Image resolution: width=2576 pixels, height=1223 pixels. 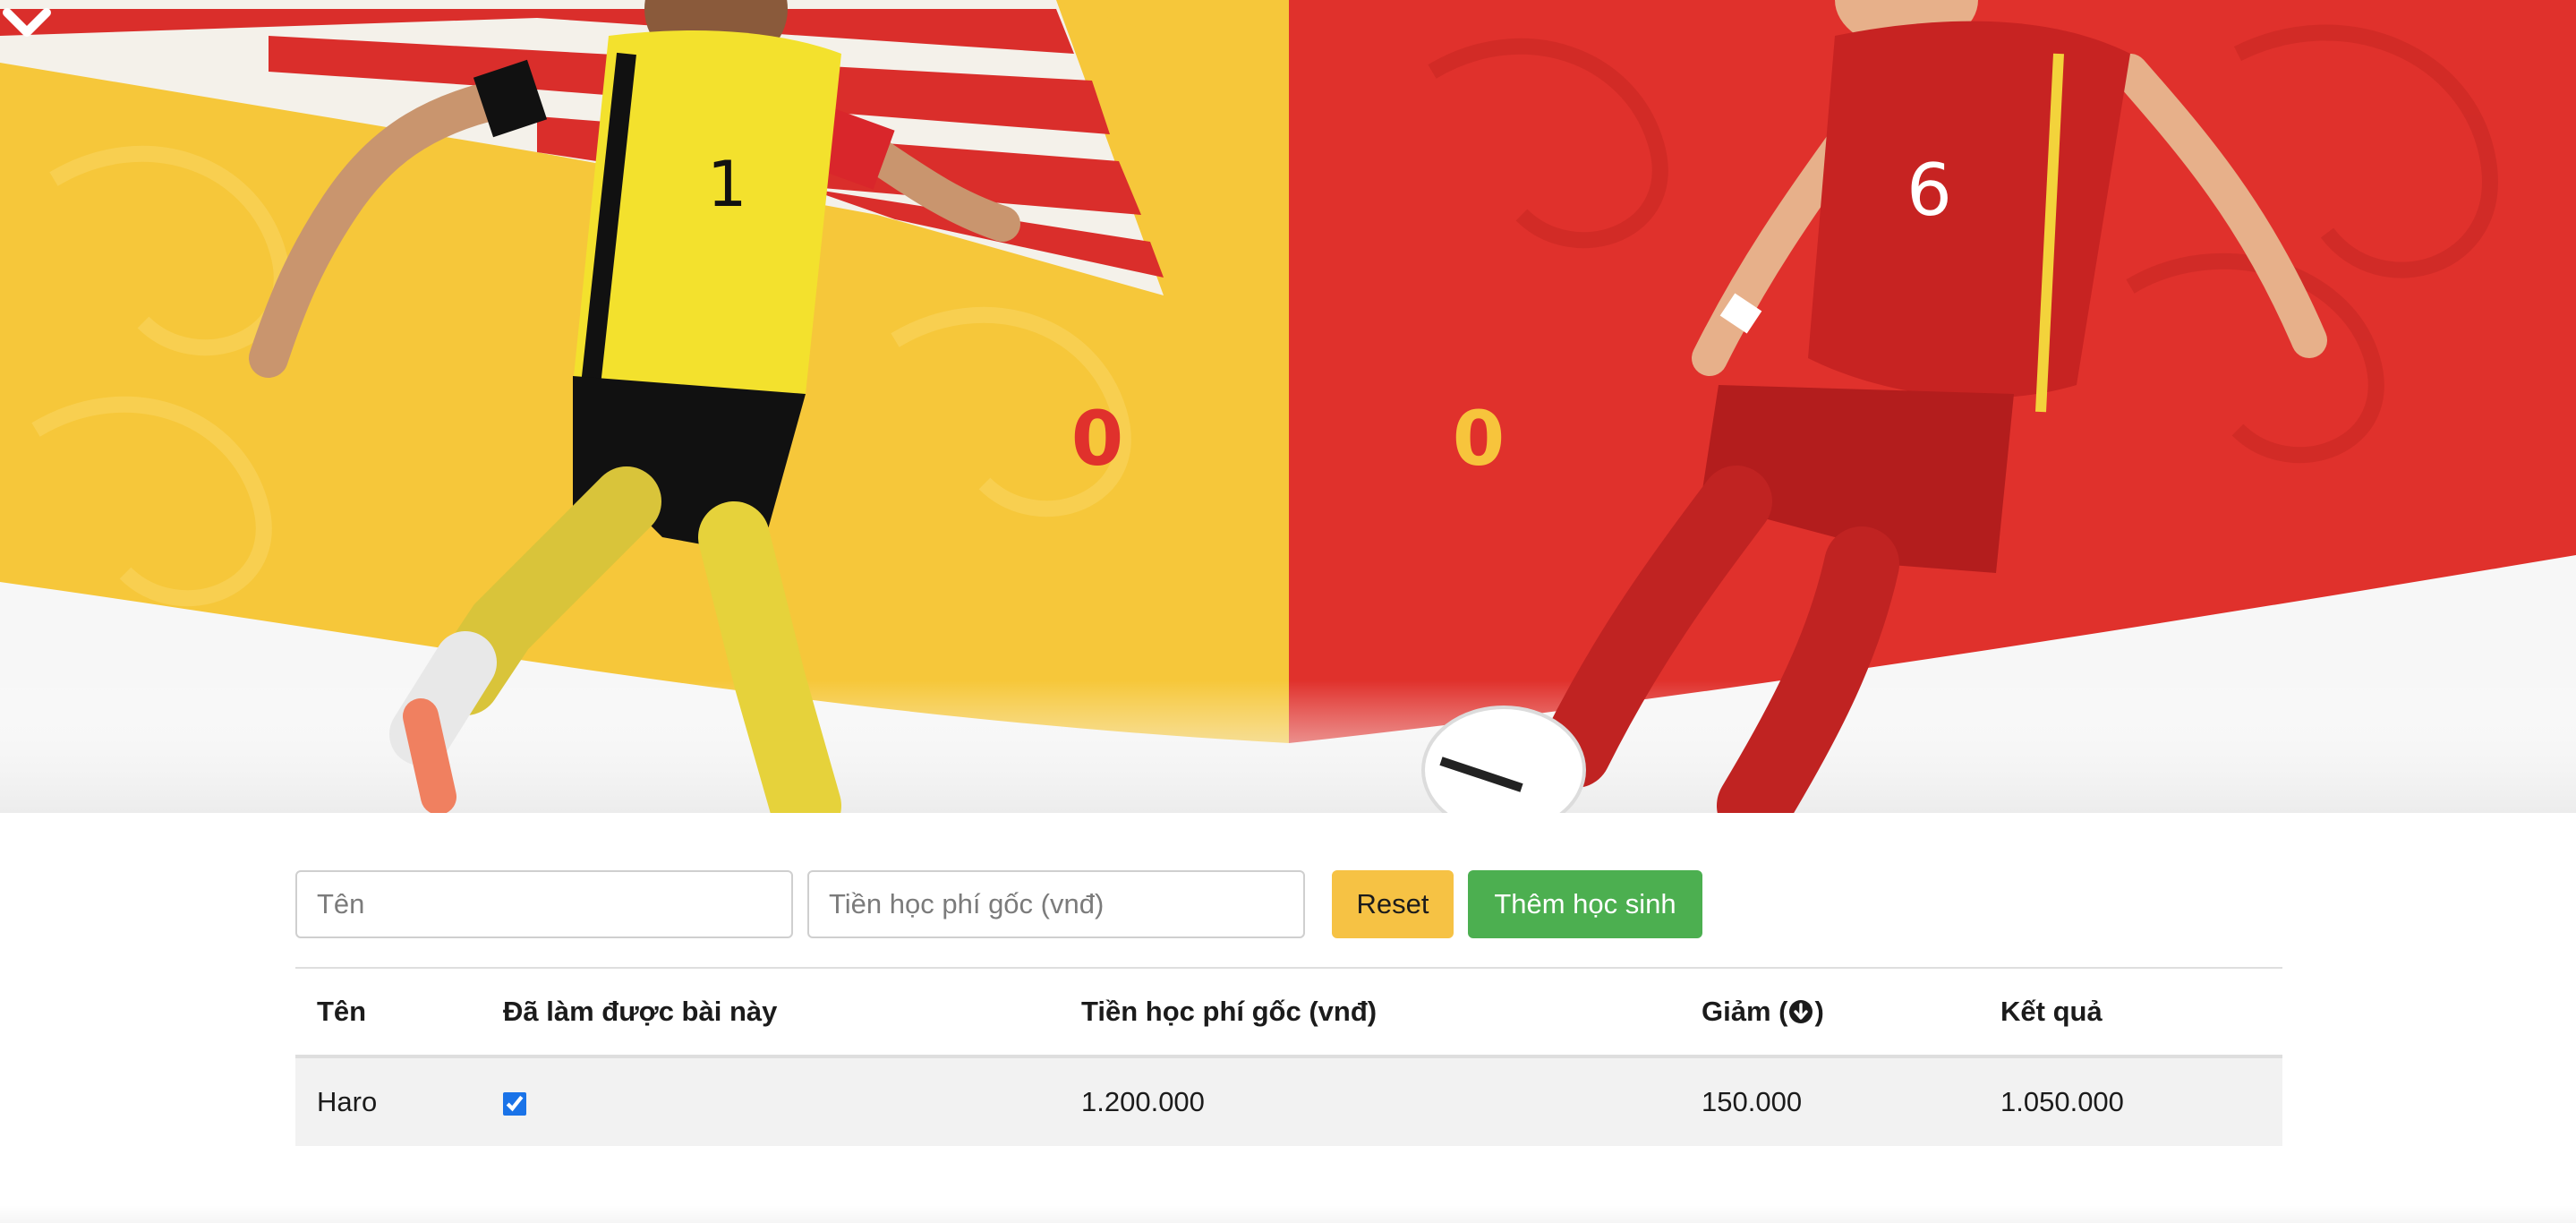 I want to click on row-name: Haro, so click(x=388, y=1101).